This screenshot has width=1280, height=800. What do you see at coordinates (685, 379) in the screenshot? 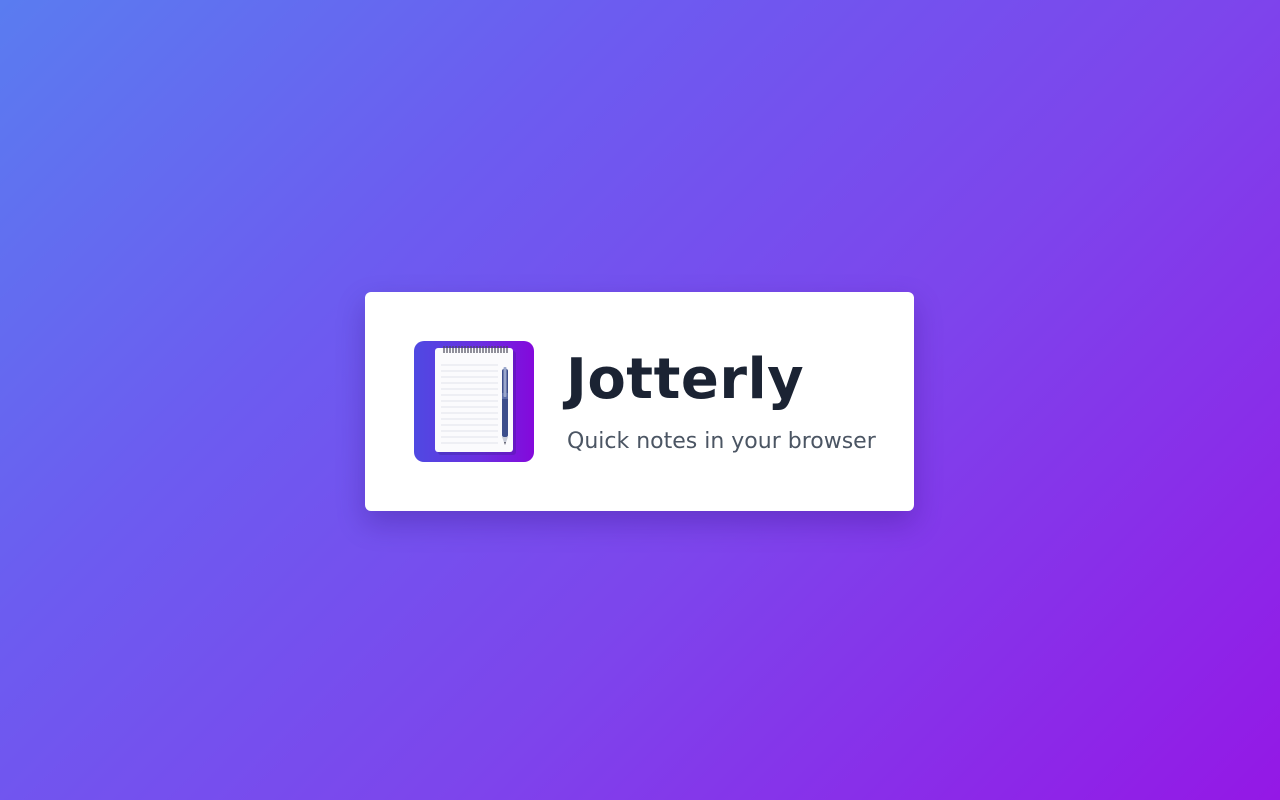
I see `app-title: Jotterly` at bounding box center [685, 379].